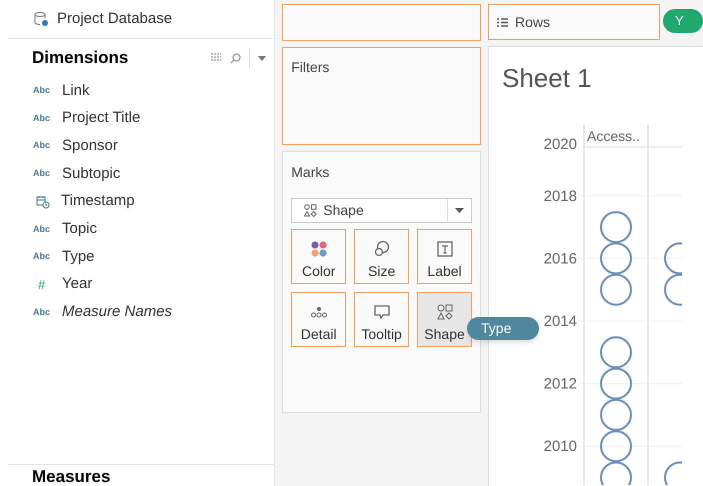 The image size is (703, 486). I want to click on field-name: Sponsor, so click(90, 146).